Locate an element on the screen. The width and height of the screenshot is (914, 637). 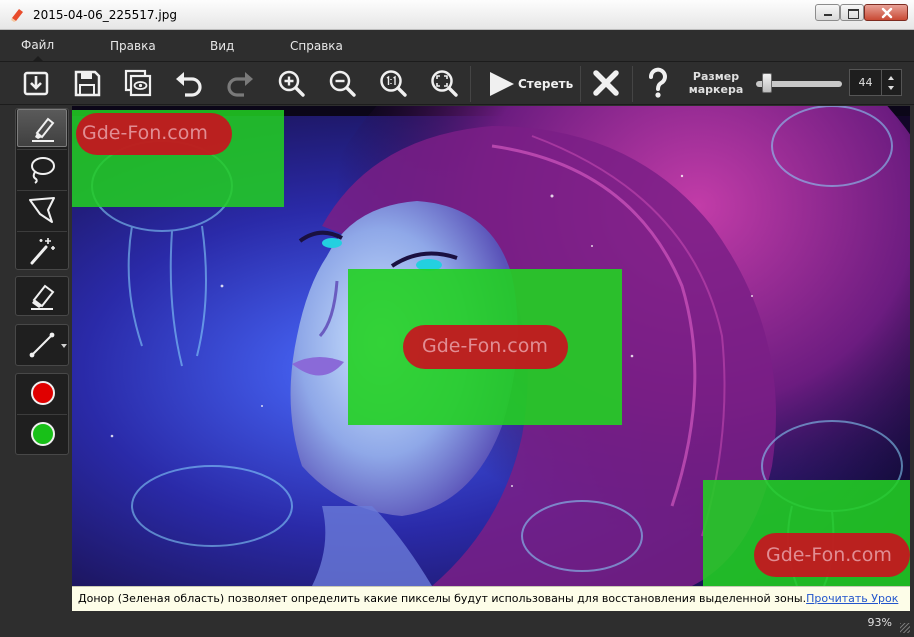
line-tool is located at coordinates (42, 345).